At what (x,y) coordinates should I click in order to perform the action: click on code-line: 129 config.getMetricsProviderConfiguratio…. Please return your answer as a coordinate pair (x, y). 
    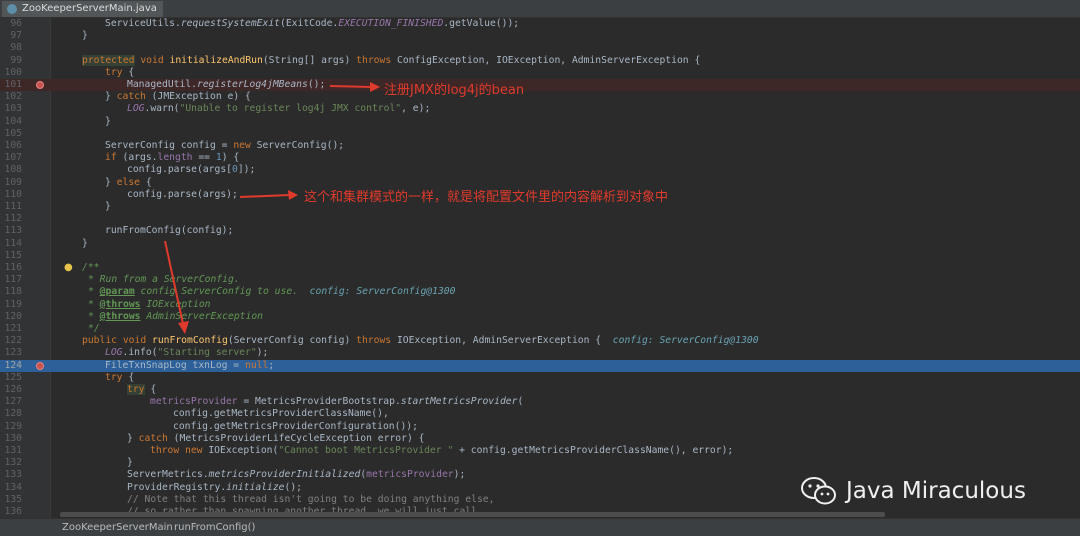
    Looking at the image, I should click on (211, 426).